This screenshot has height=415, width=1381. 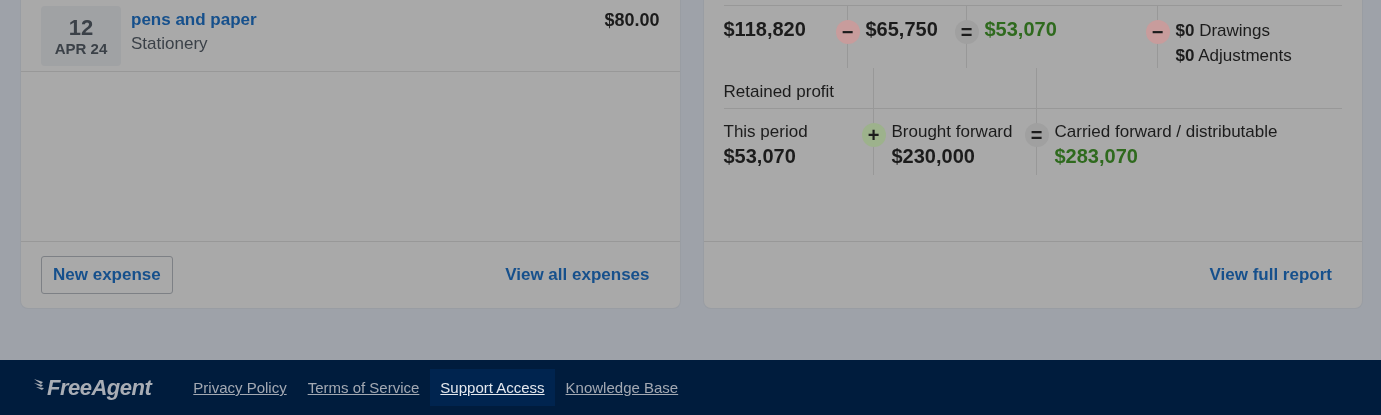 I want to click on logo-text: FreeAgent, so click(x=99, y=387).